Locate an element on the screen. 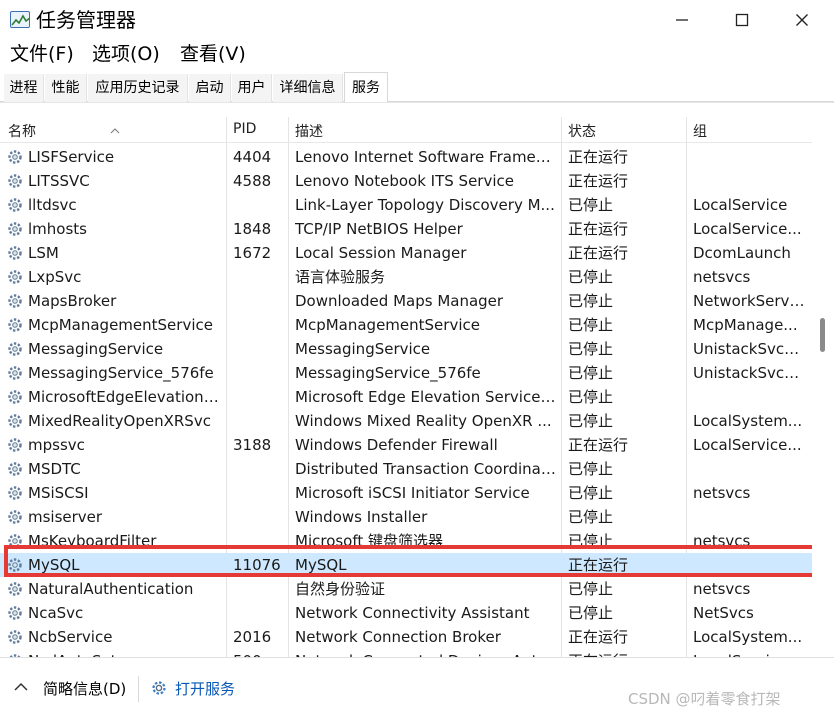 The width and height of the screenshot is (834, 718). open-services-link: 打开服务 is located at coordinates (205, 688).